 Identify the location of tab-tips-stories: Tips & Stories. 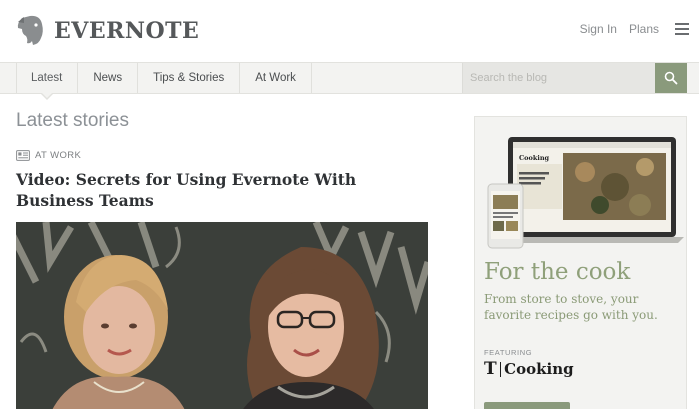
(189, 78).